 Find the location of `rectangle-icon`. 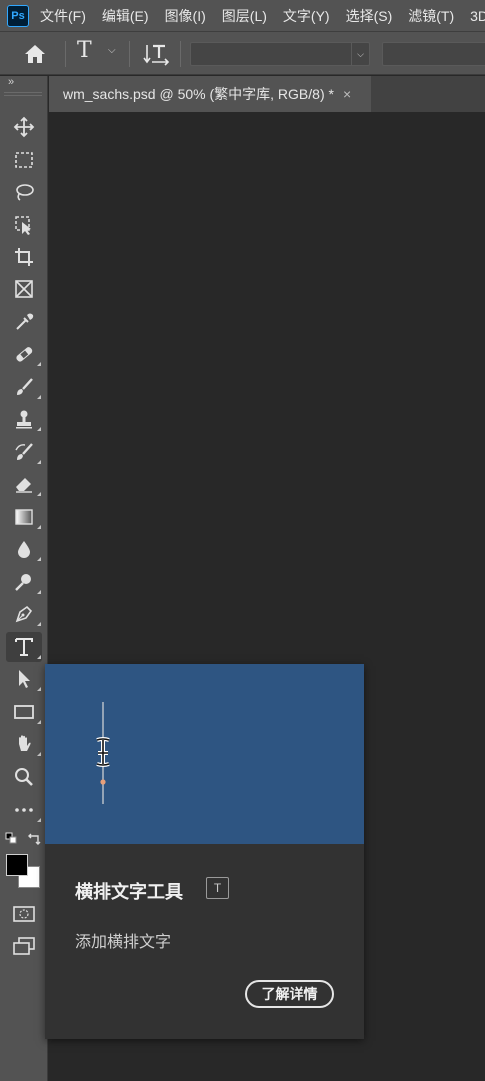

rectangle-icon is located at coordinates (24, 712).